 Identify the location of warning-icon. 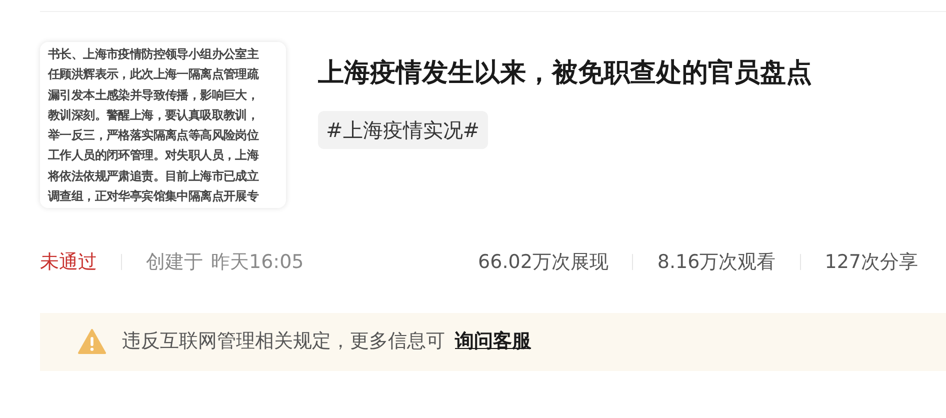
(92, 341).